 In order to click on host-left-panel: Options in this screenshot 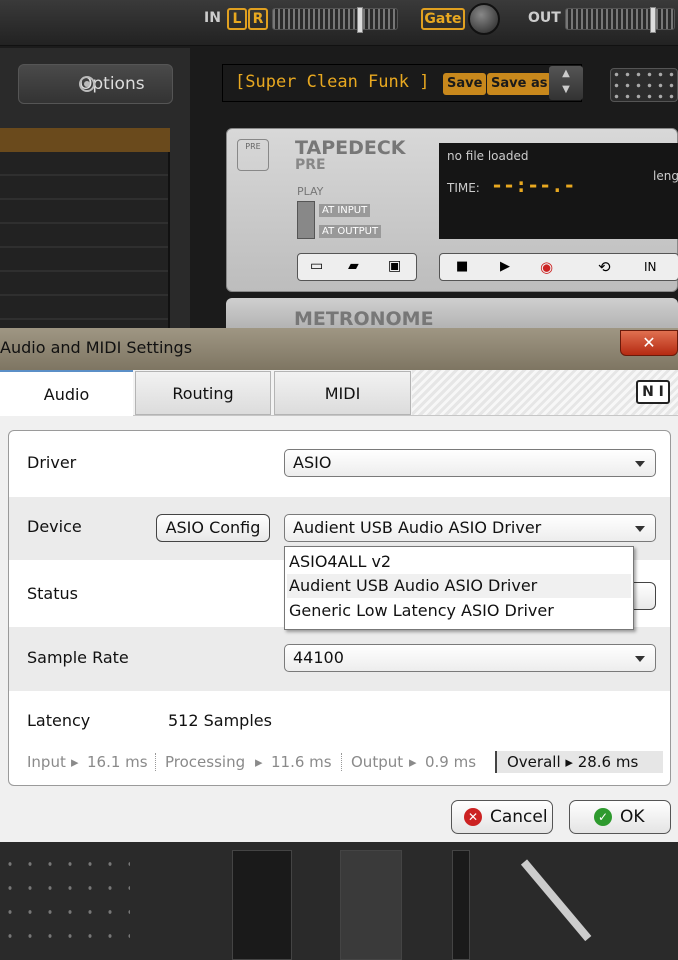, I will do `click(95, 198)`.